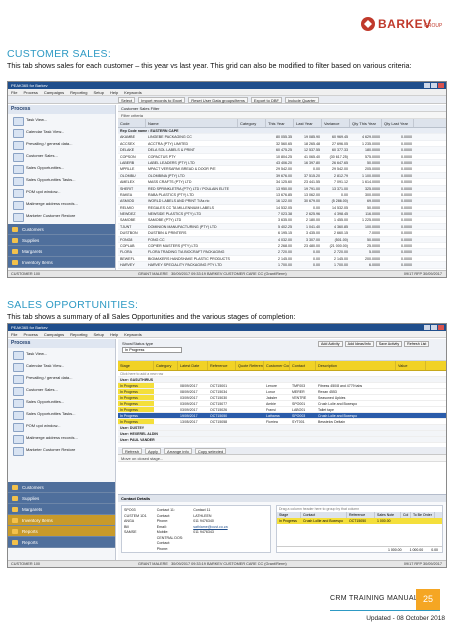 Image resolution: width=452 pixels, height=640 pixels. What do you see at coordinates (284, 201) in the screenshot?
I see `table-cell: 16 122.00` at bounding box center [284, 201].